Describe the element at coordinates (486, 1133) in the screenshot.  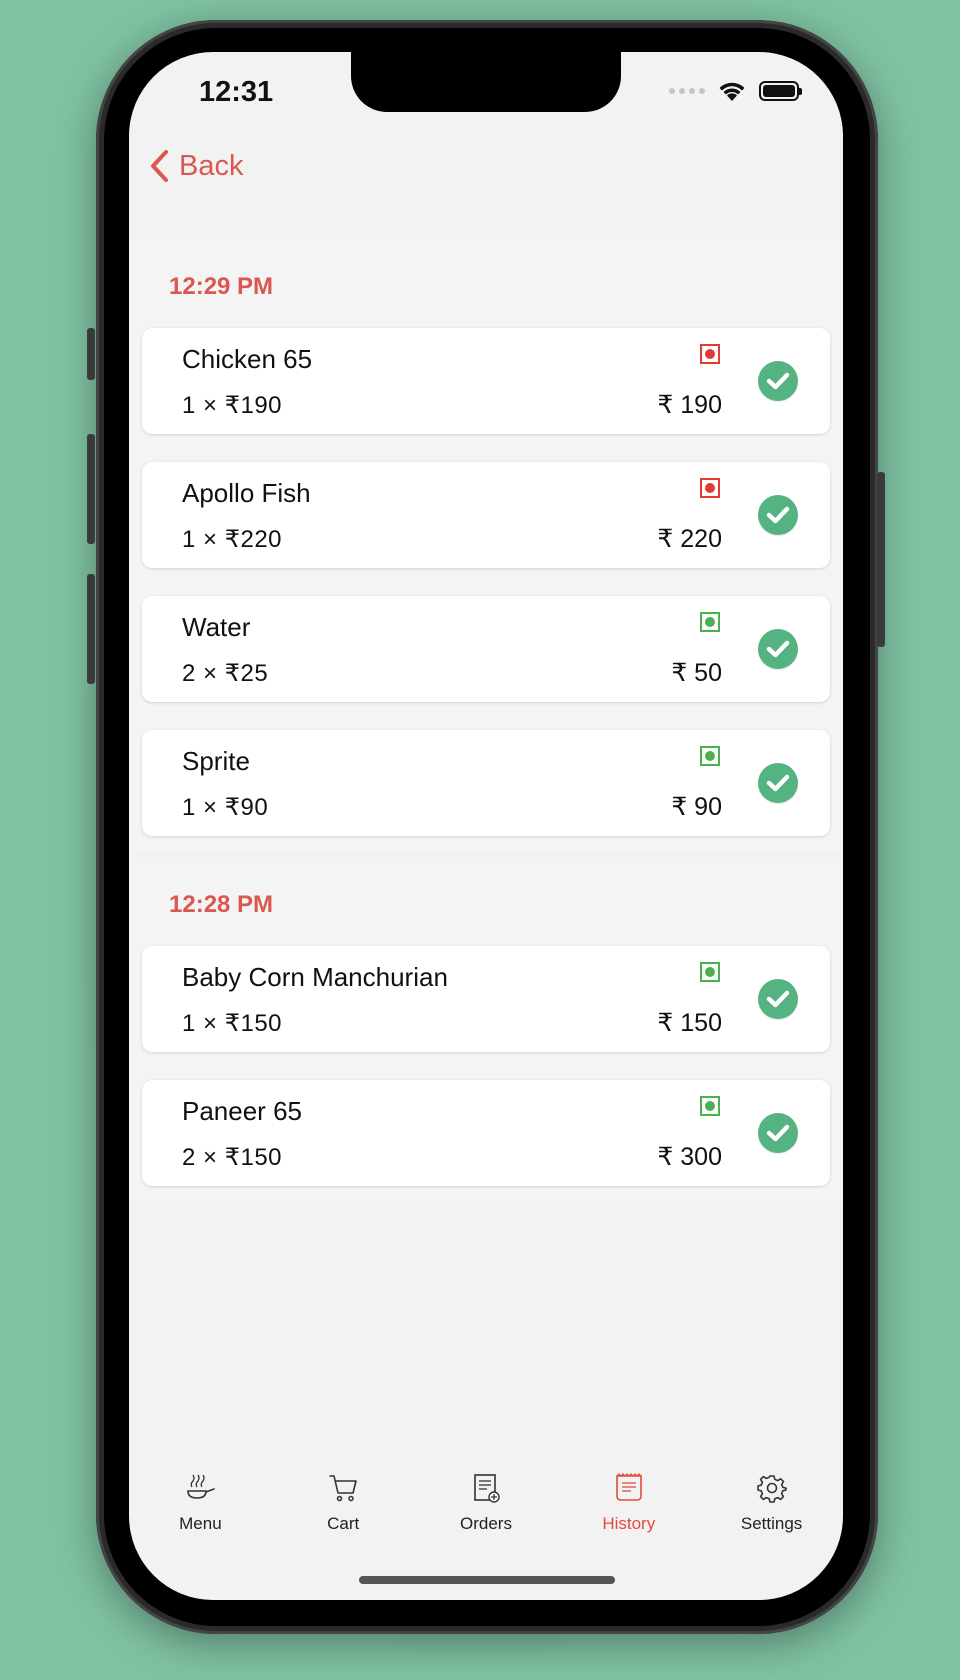
I see `order-item-card: Paneer 65 2 × ₹150 ₹ 300` at that location.